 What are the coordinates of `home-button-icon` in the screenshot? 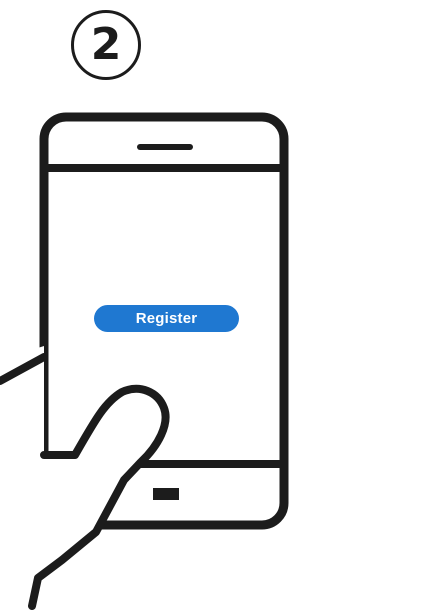 It's located at (166, 494).